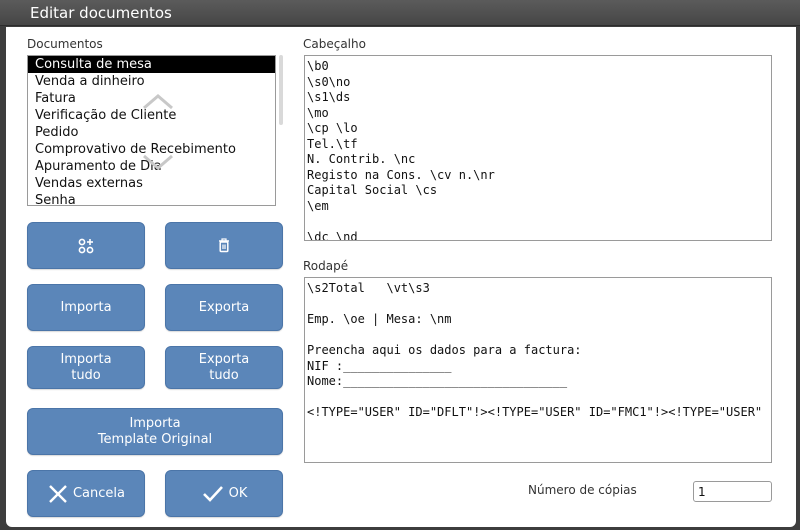 This screenshot has height=530, width=800. Describe the element at coordinates (582, 490) in the screenshot. I see `copies-label: Número de cópias` at that location.